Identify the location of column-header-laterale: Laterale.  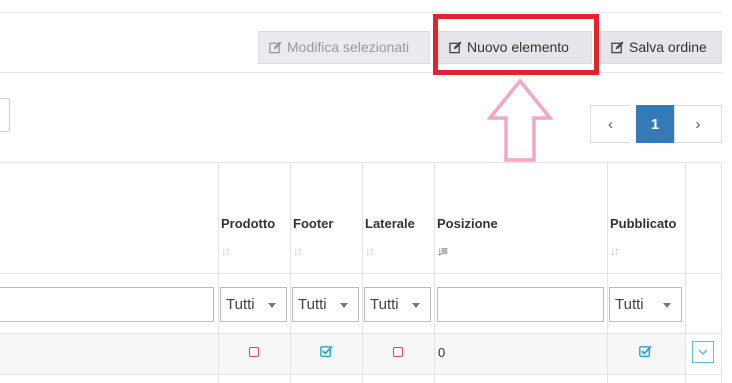
(390, 223).